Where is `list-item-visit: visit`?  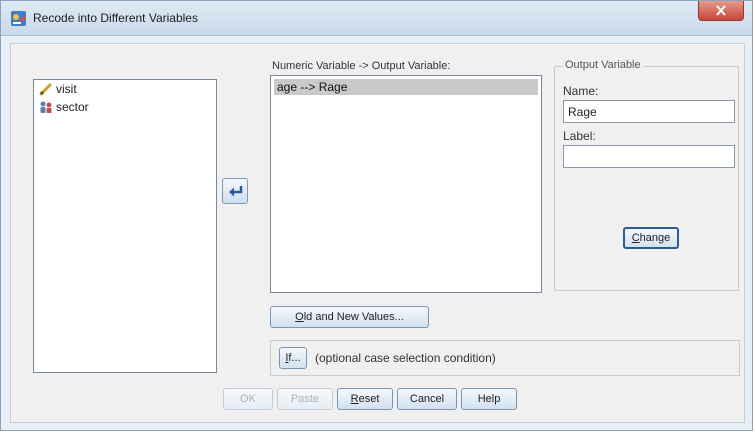 list-item-visit: visit is located at coordinates (125, 89).